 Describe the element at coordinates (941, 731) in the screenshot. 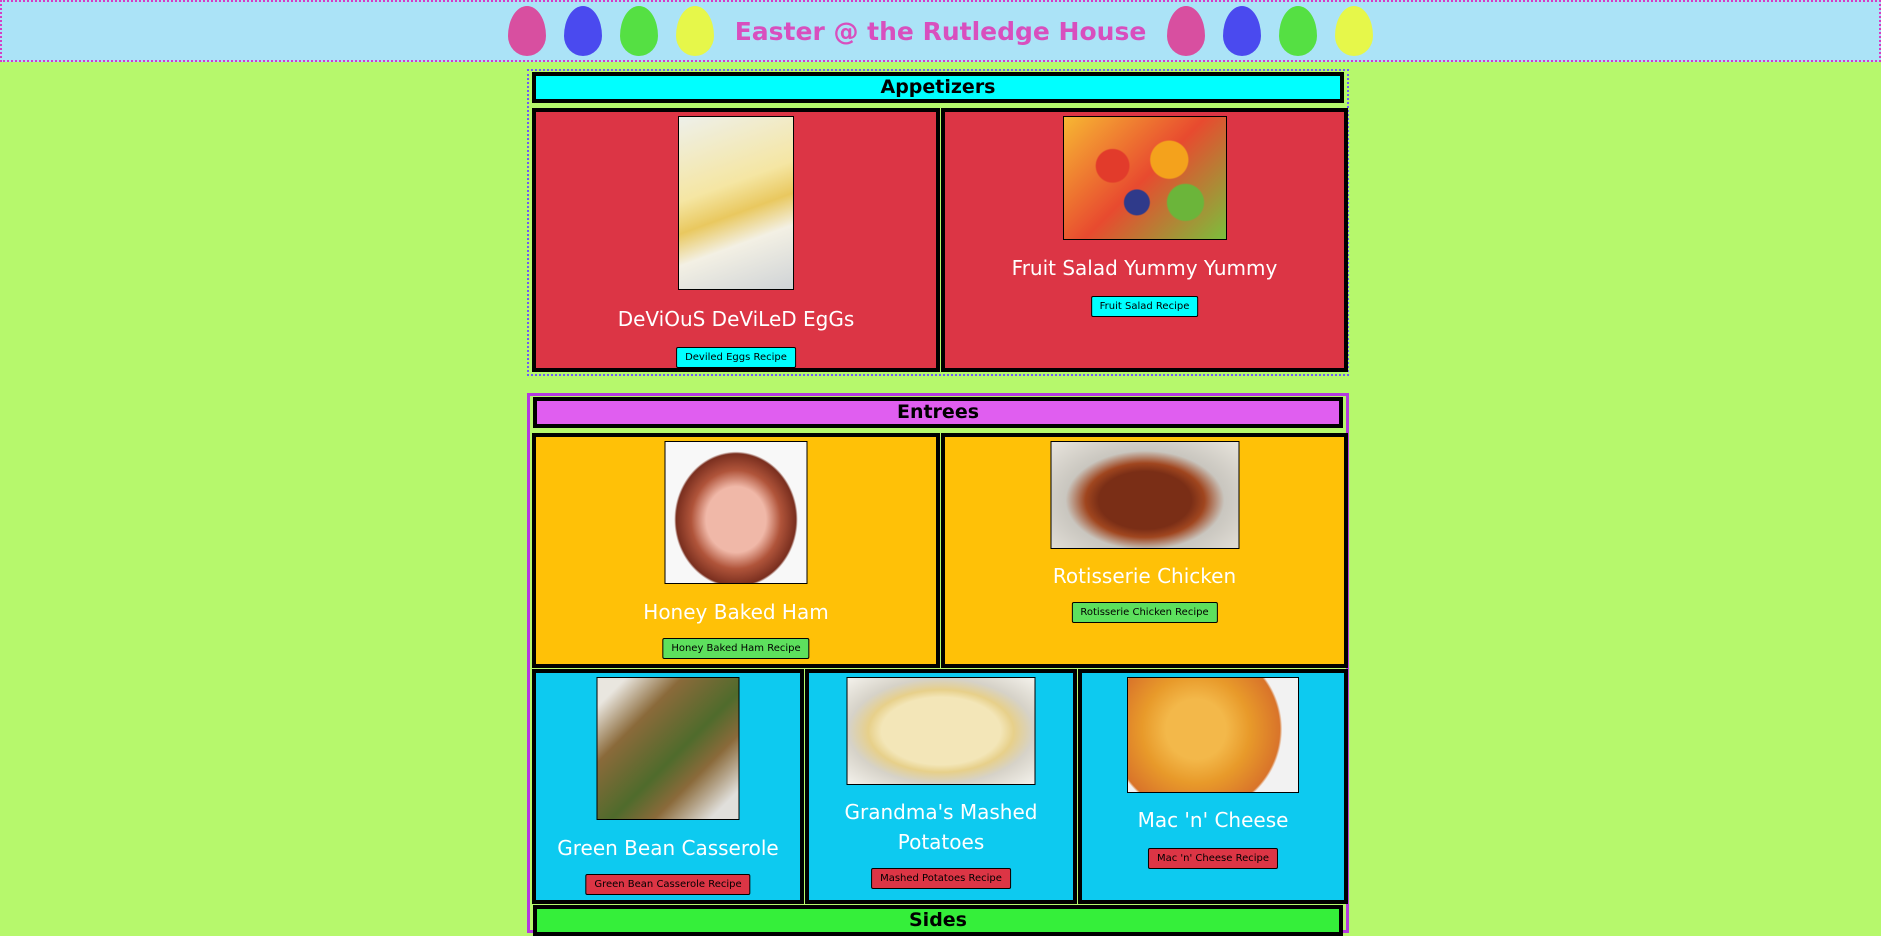

I see `mashed-potatoes-image` at that location.